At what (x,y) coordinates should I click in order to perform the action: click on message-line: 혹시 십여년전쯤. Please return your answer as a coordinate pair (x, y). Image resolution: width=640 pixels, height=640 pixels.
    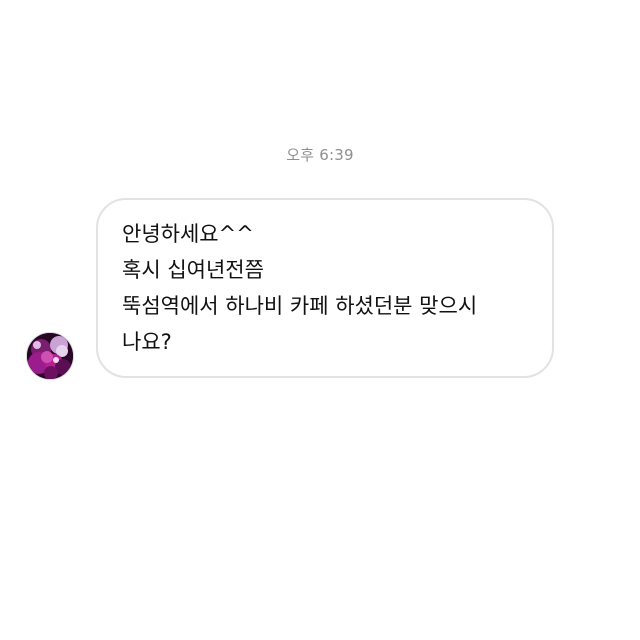
    Looking at the image, I should click on (193, 270).